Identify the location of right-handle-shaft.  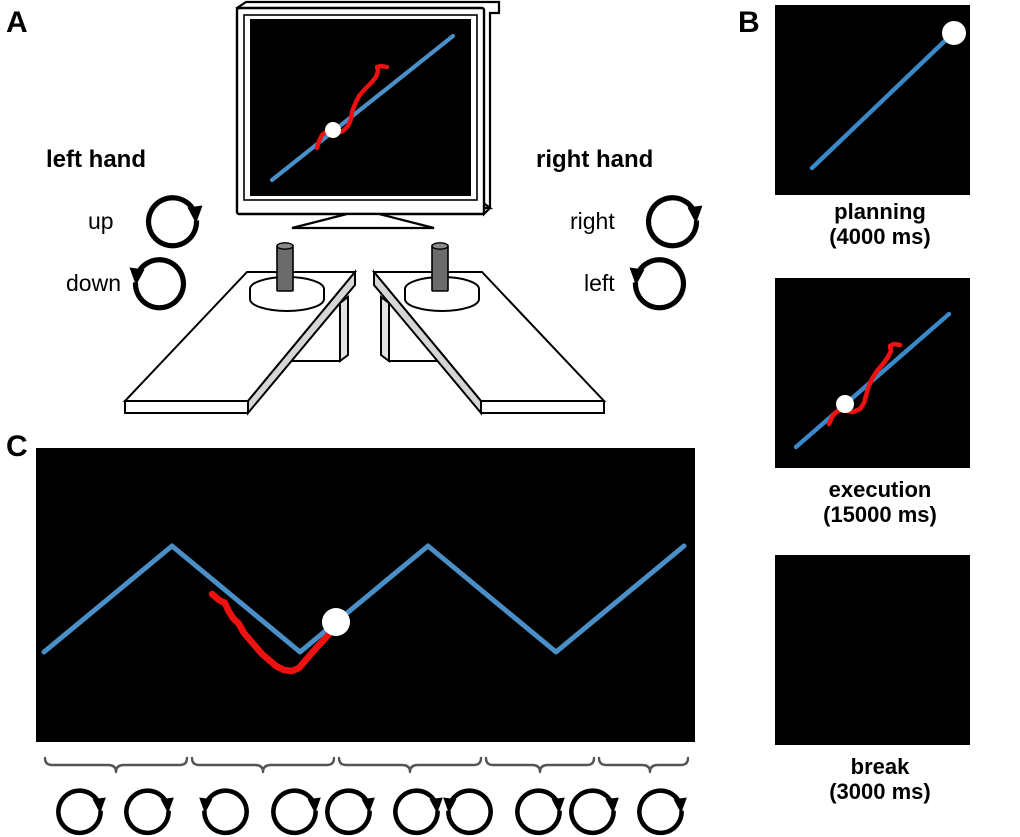
(440, 268).